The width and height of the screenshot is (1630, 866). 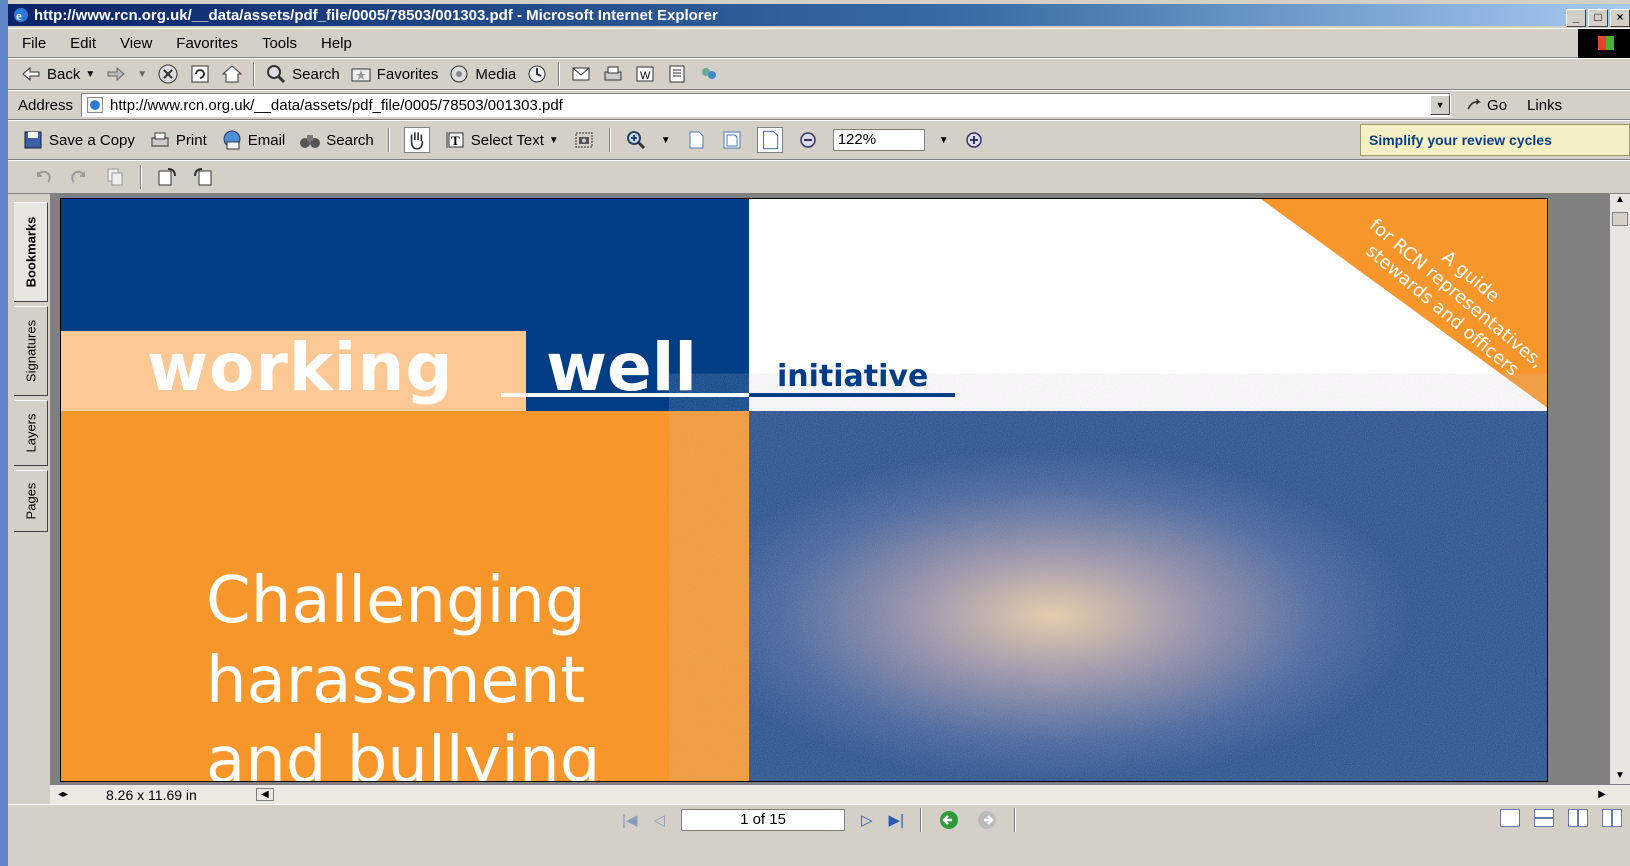 I want to click on back-label: Back, so click(x=64, y=74).